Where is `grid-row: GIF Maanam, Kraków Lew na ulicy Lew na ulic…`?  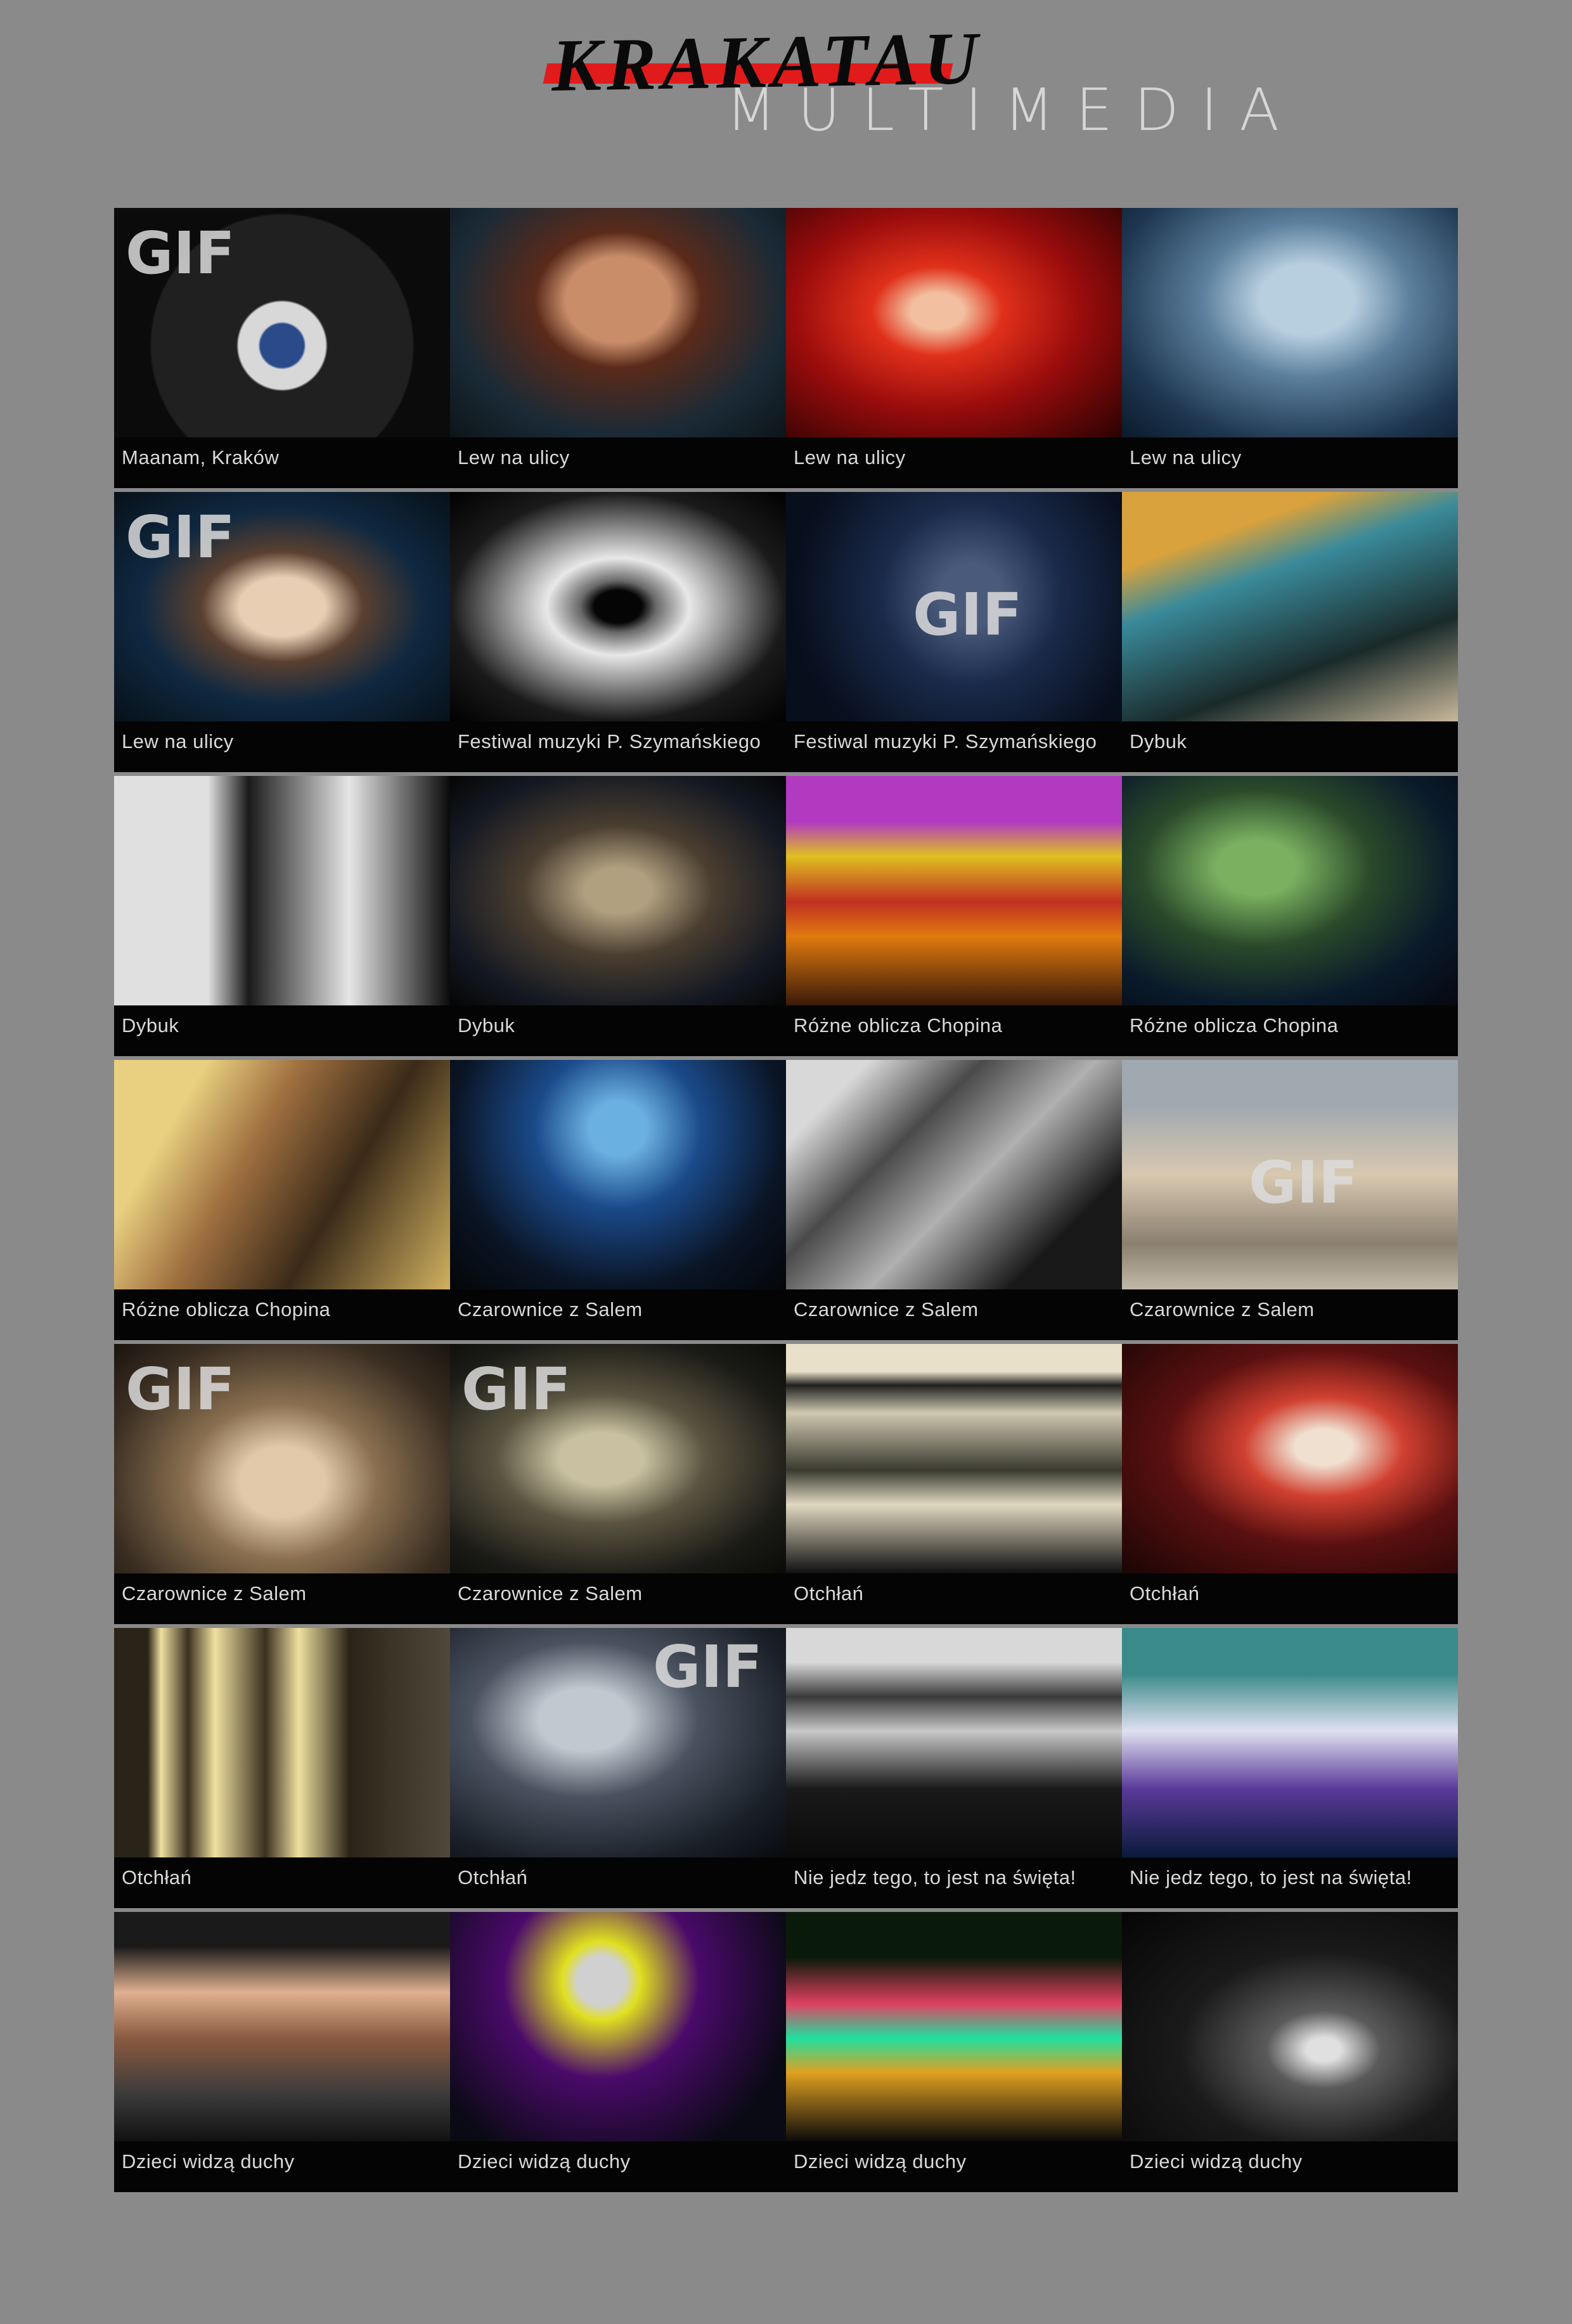
grid-row: GIF Maanam, Kraków Lew na ulicy Lew na ulic… is located at coordinates (786, 350).